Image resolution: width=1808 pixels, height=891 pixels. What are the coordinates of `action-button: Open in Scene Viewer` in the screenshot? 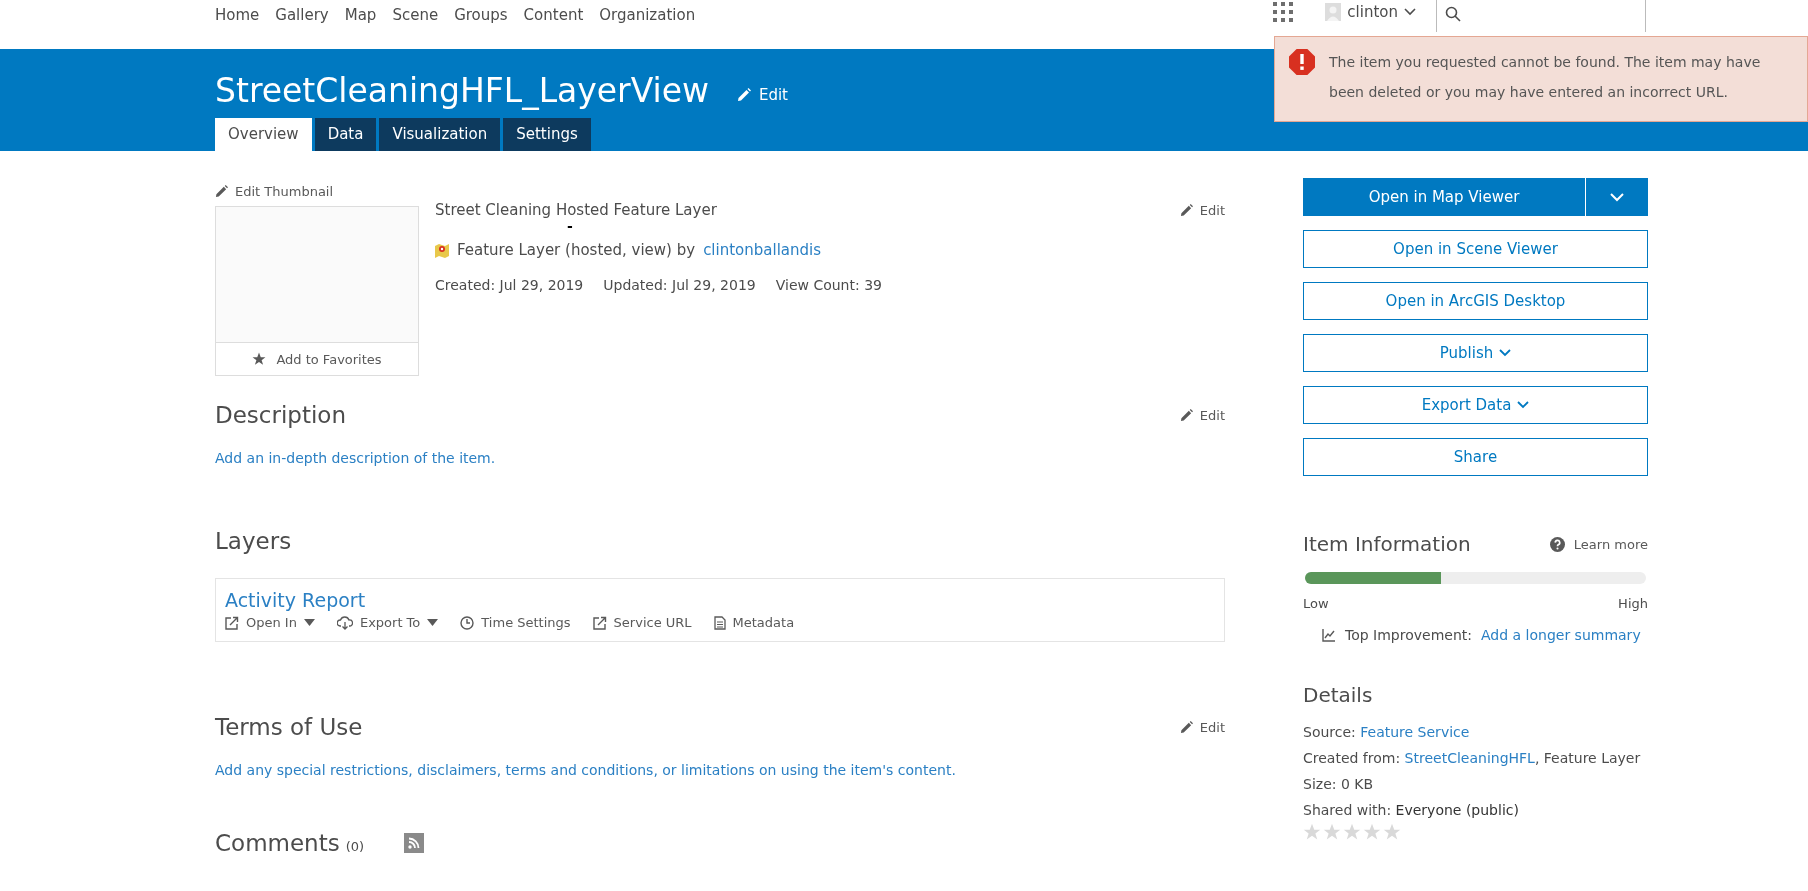 It's located at (1475, 249).